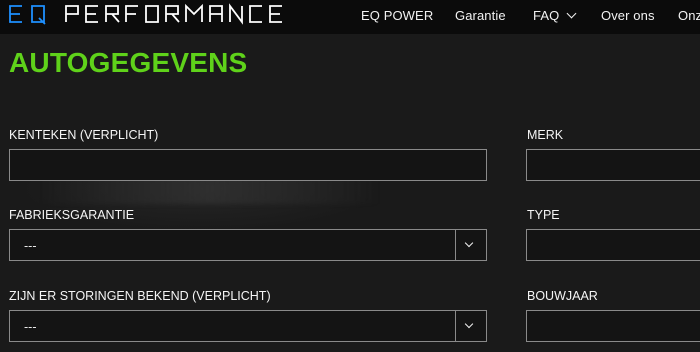 This screenshot has width=700, height=352. Describe the element at coordinates (628, 15) in the screenshot. I see `nav-over-ons: Over ons` at that location.